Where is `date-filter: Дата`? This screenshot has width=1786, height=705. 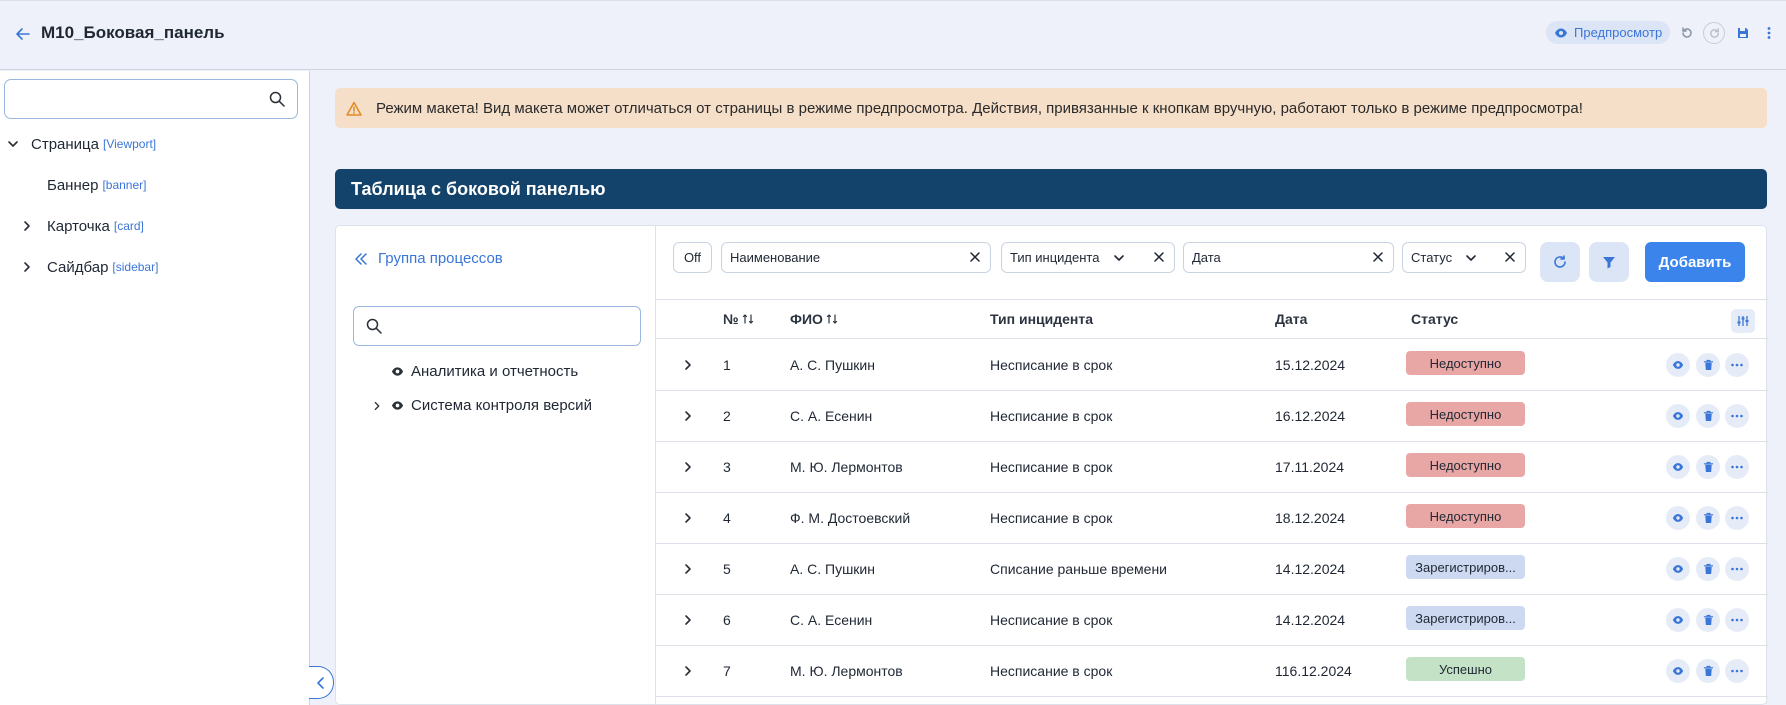 date-filter: Дата is located at coordinates (1288, 257).